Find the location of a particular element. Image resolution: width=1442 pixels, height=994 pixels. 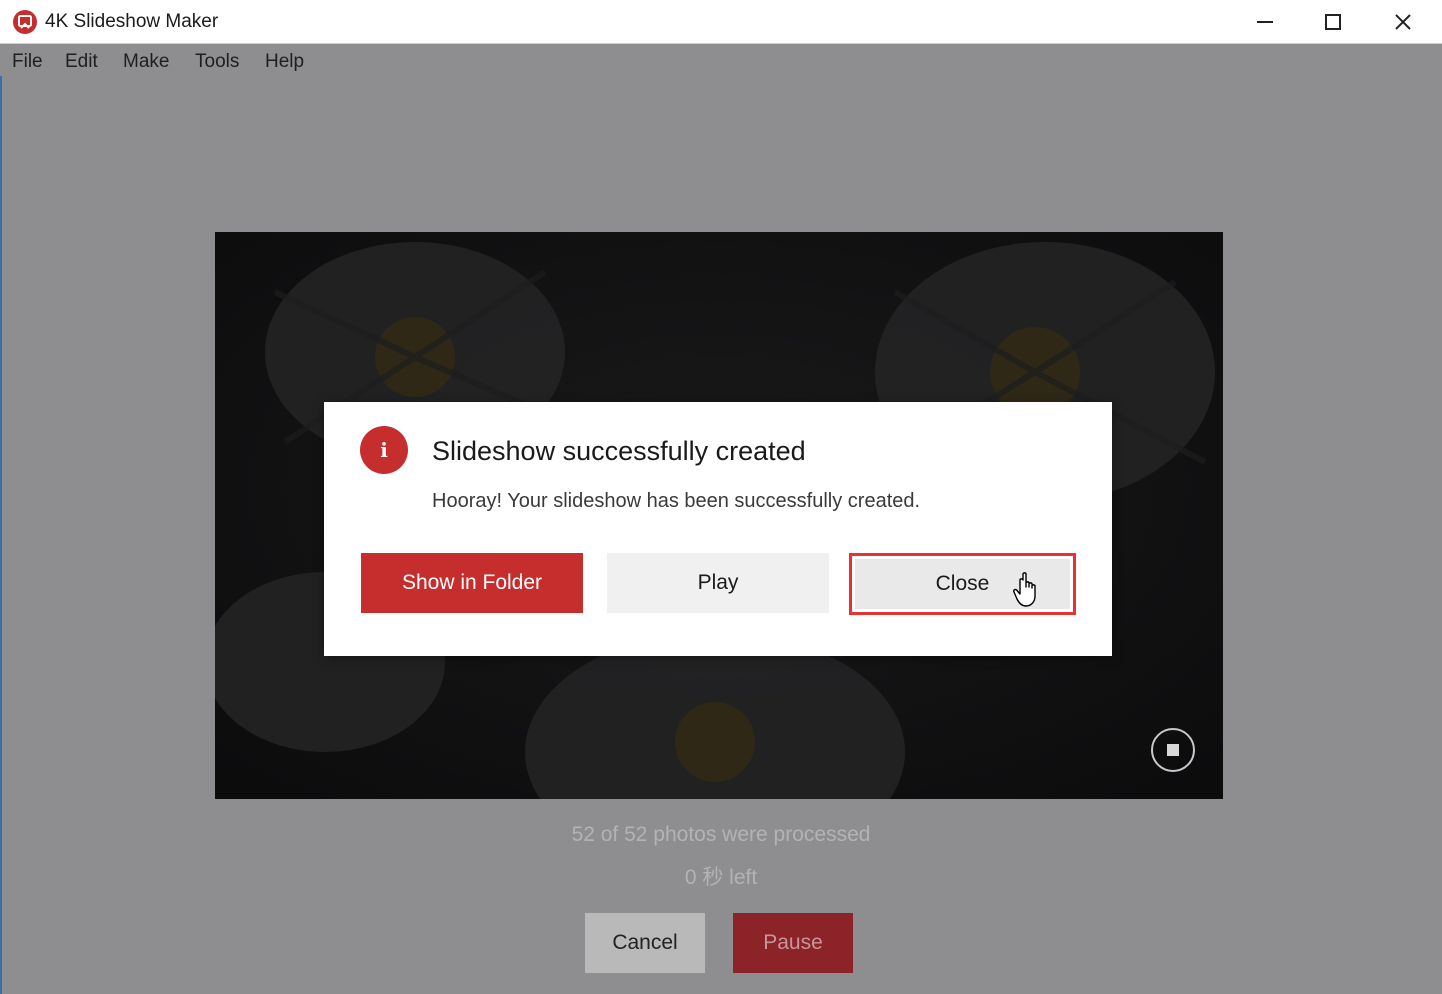

dialog-title: Slideshow successfully created is located at coordinates (619, 451).